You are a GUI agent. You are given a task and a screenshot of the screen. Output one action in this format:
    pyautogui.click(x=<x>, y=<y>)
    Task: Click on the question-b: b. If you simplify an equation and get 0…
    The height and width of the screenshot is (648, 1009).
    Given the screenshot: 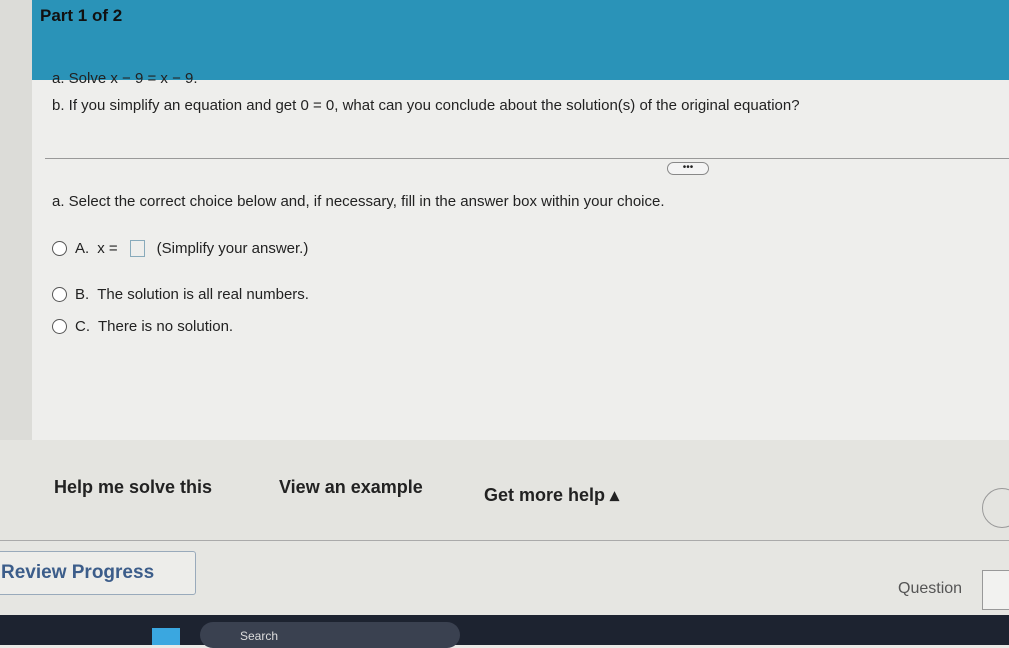 What is the action you would take?
    pyautogui.click(x=426, y=105)
    